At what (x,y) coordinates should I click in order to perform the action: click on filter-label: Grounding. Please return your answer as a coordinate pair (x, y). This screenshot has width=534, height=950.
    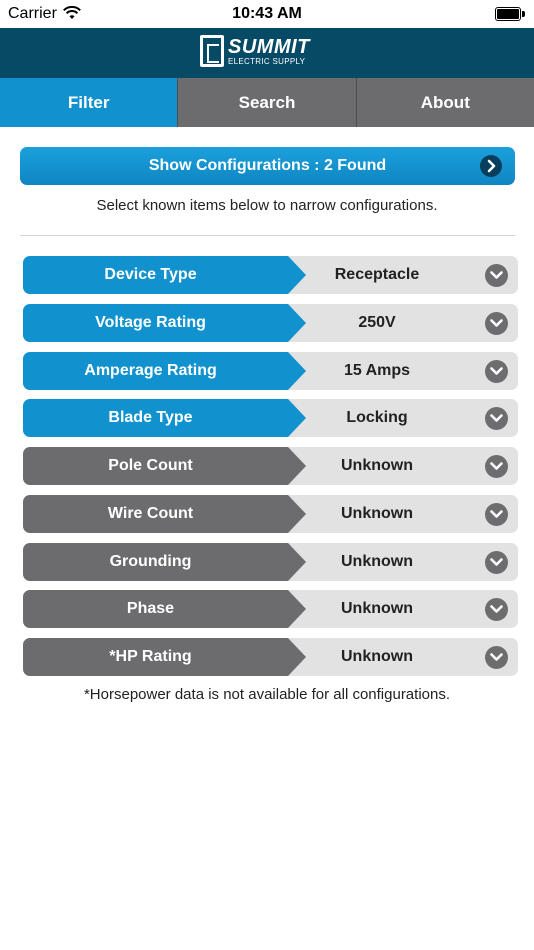
    Looking at the image, I should click on (164, 562).